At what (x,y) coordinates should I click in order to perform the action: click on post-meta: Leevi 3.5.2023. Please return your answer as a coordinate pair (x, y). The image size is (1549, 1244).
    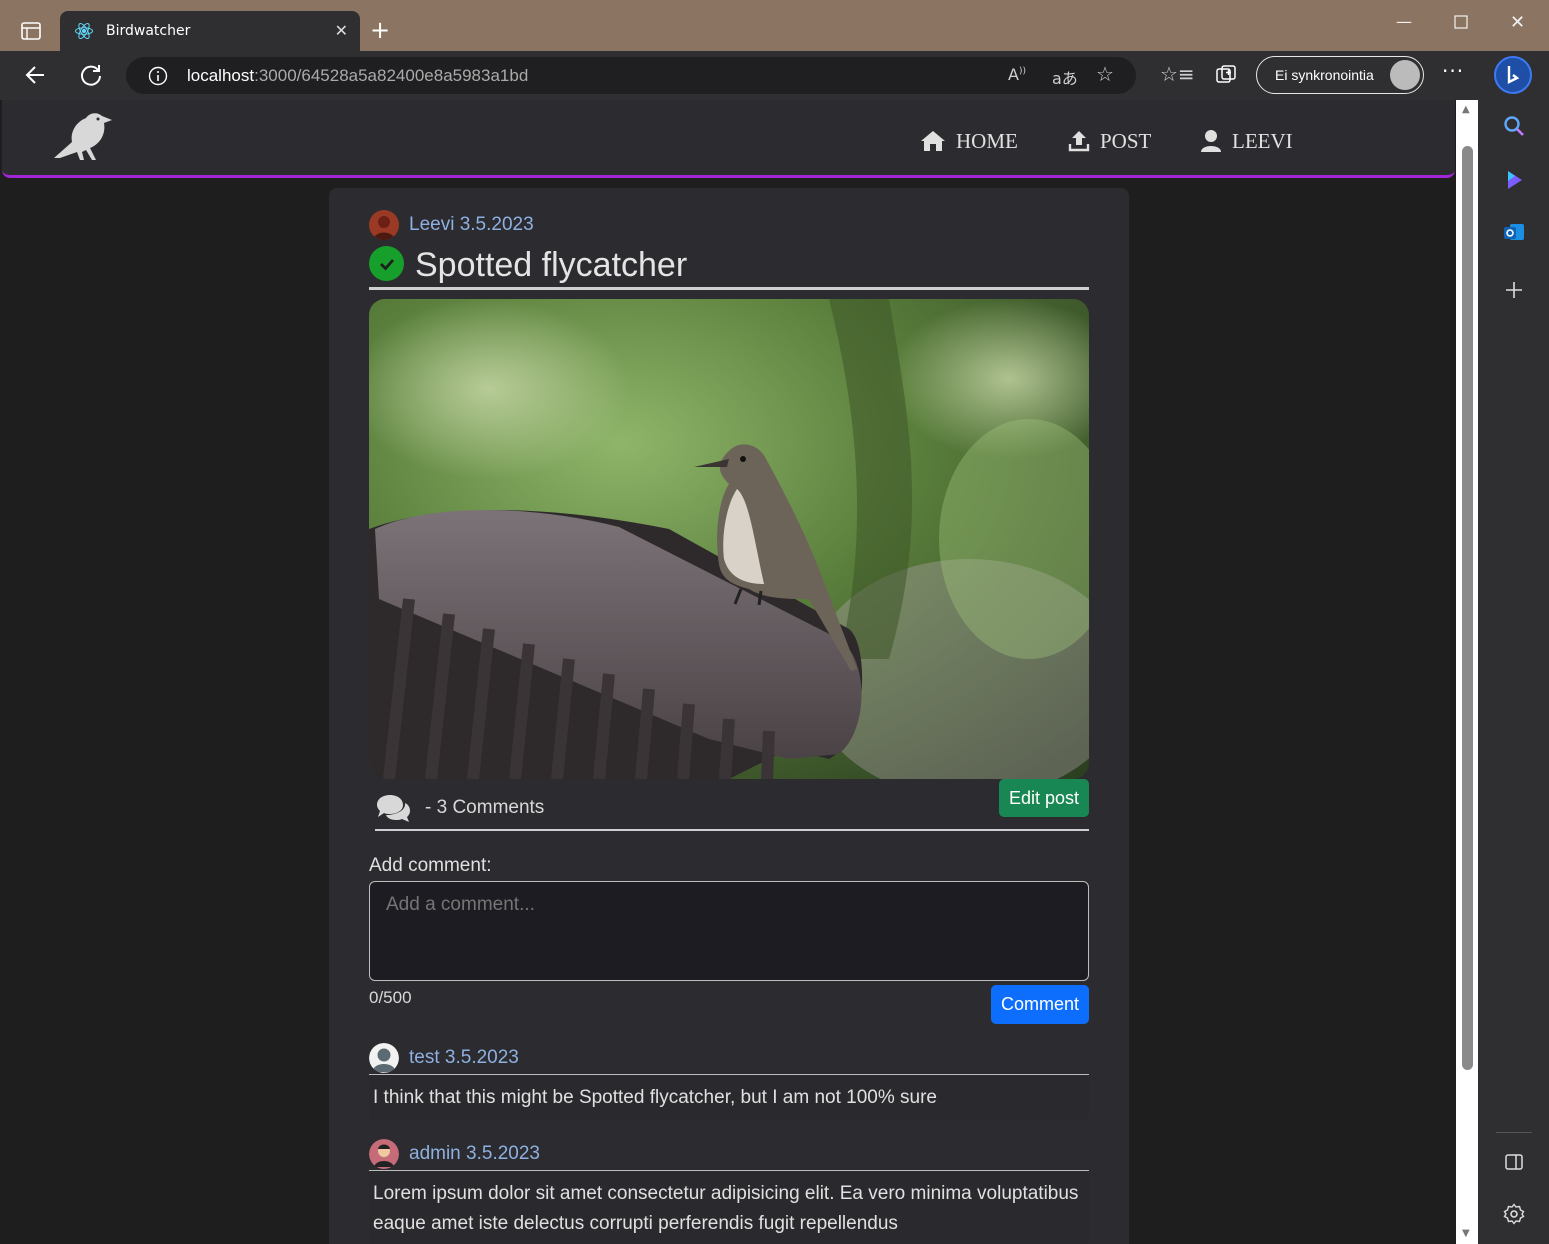
    Looking at the image, I should click on (471, 225).